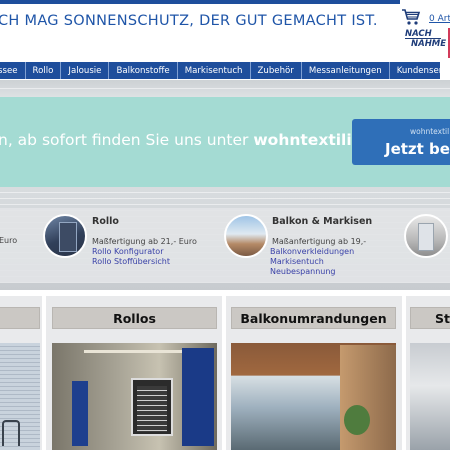  What do you see at coordinates (200, 2) in the screenshot?
I see `header-top-line` at bounding box center [200, 2].